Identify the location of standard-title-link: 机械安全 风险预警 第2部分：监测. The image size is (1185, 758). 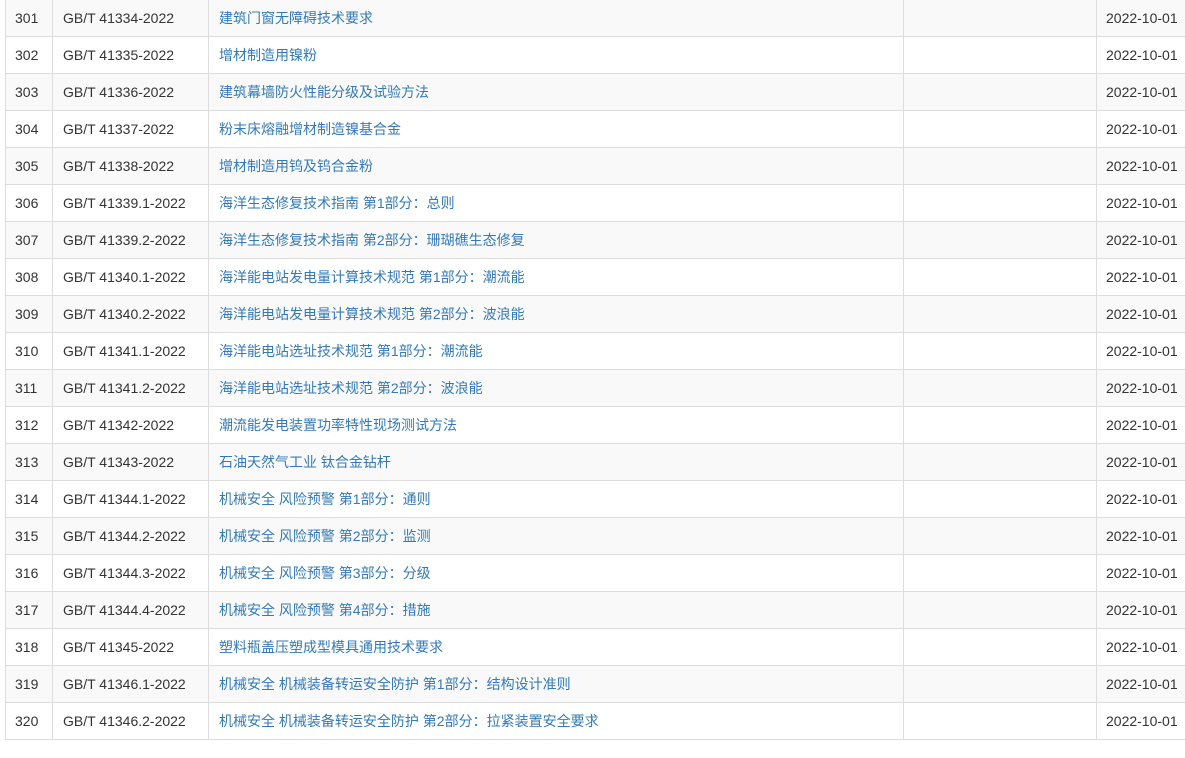
(325, 536).